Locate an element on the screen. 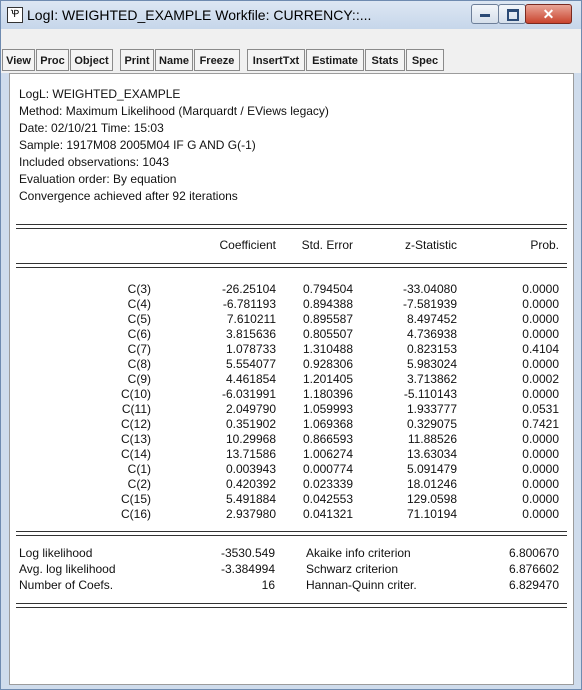  spec-button: Spec is located at coordinates (425, 60).